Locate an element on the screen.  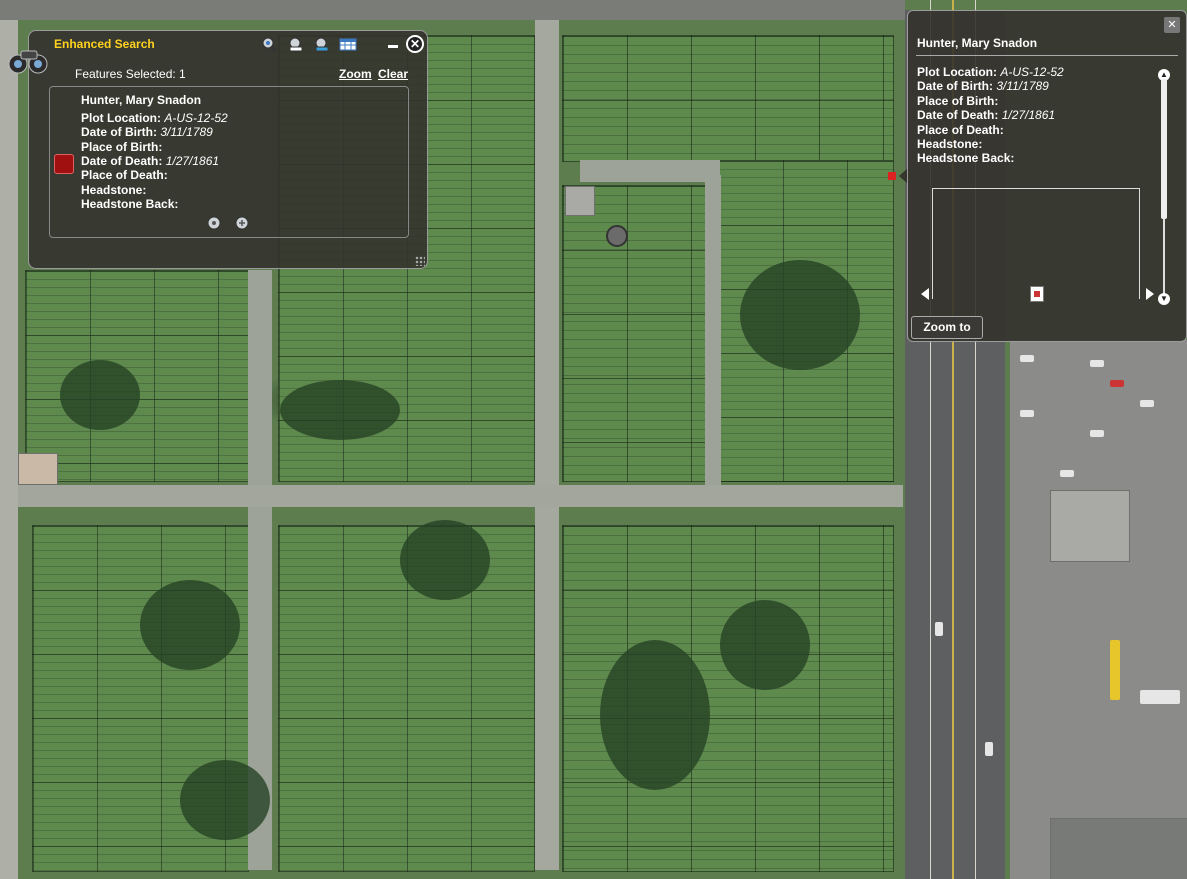
media-frame is located at coordinates (1036, 243).